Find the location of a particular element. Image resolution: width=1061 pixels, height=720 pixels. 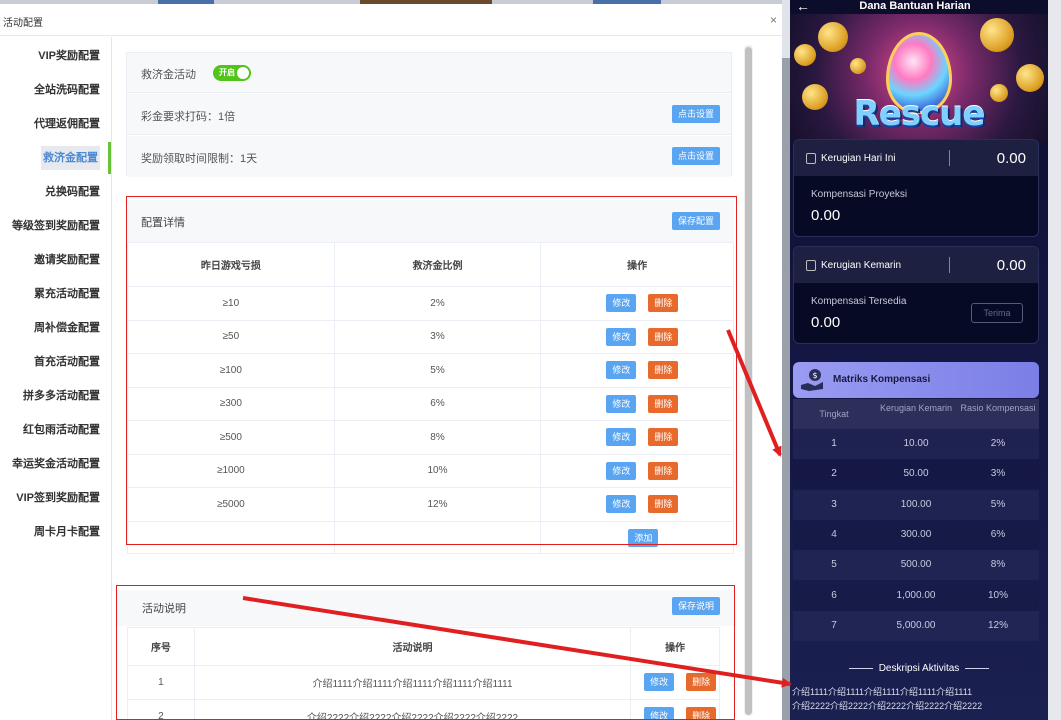

sidebar-item: VIP奖励配置 is located at coordinates (55, 56).